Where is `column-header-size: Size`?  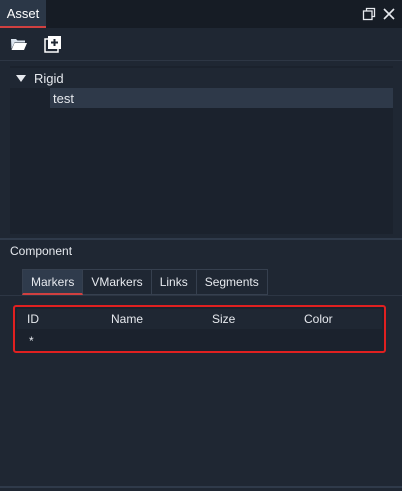 column-header-size: Size is located at coordinates (223, 319).